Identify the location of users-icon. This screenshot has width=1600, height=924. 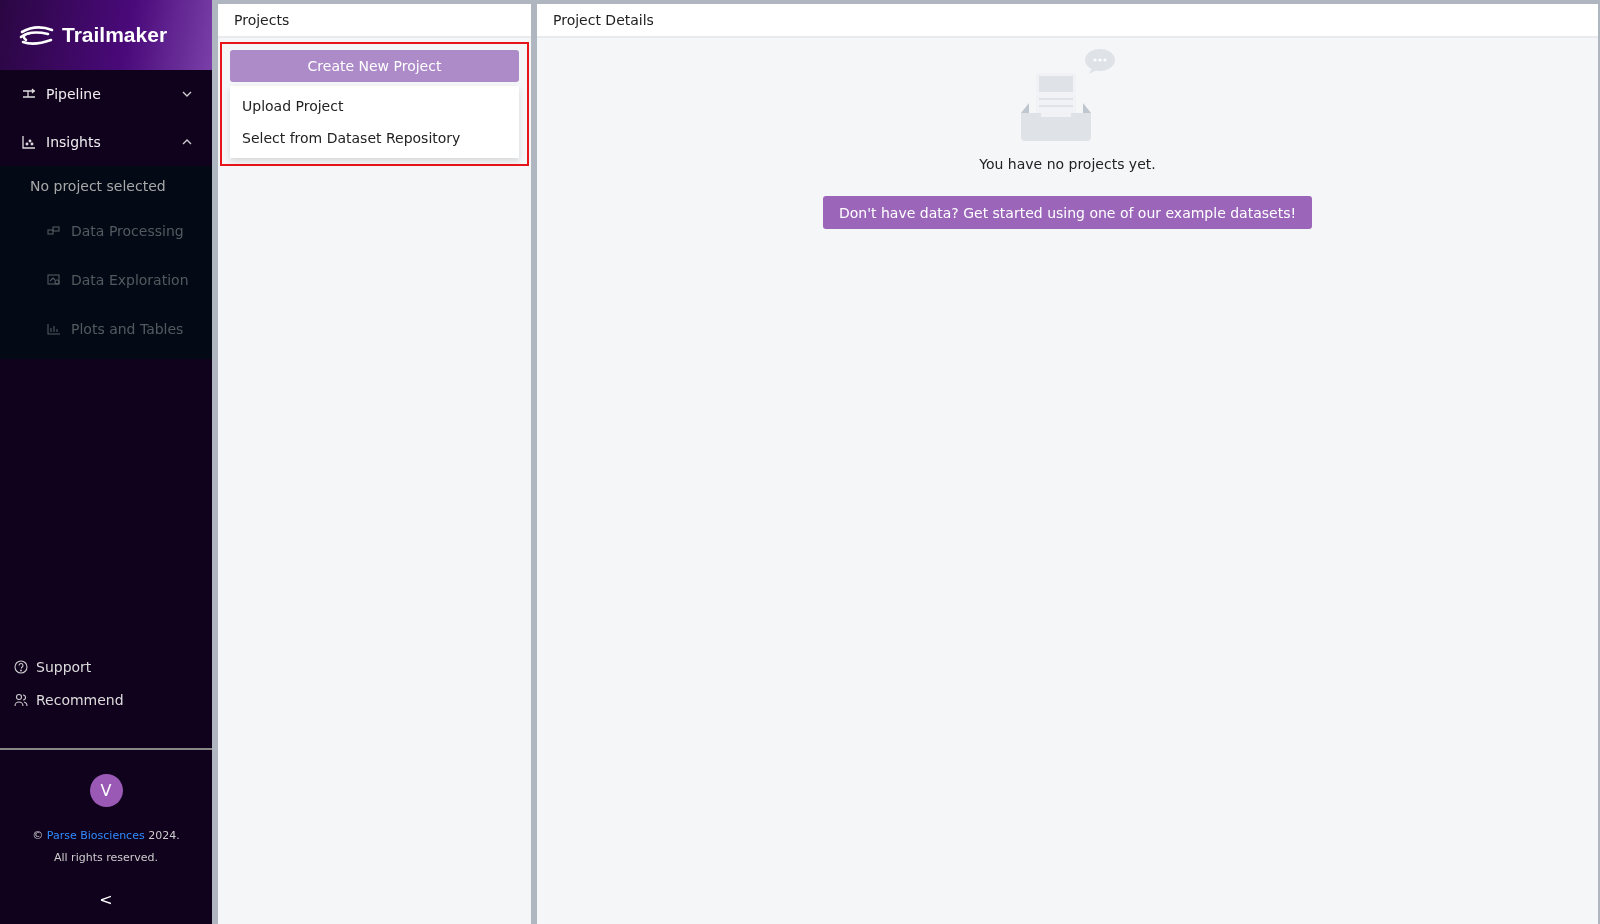
(21, 699).